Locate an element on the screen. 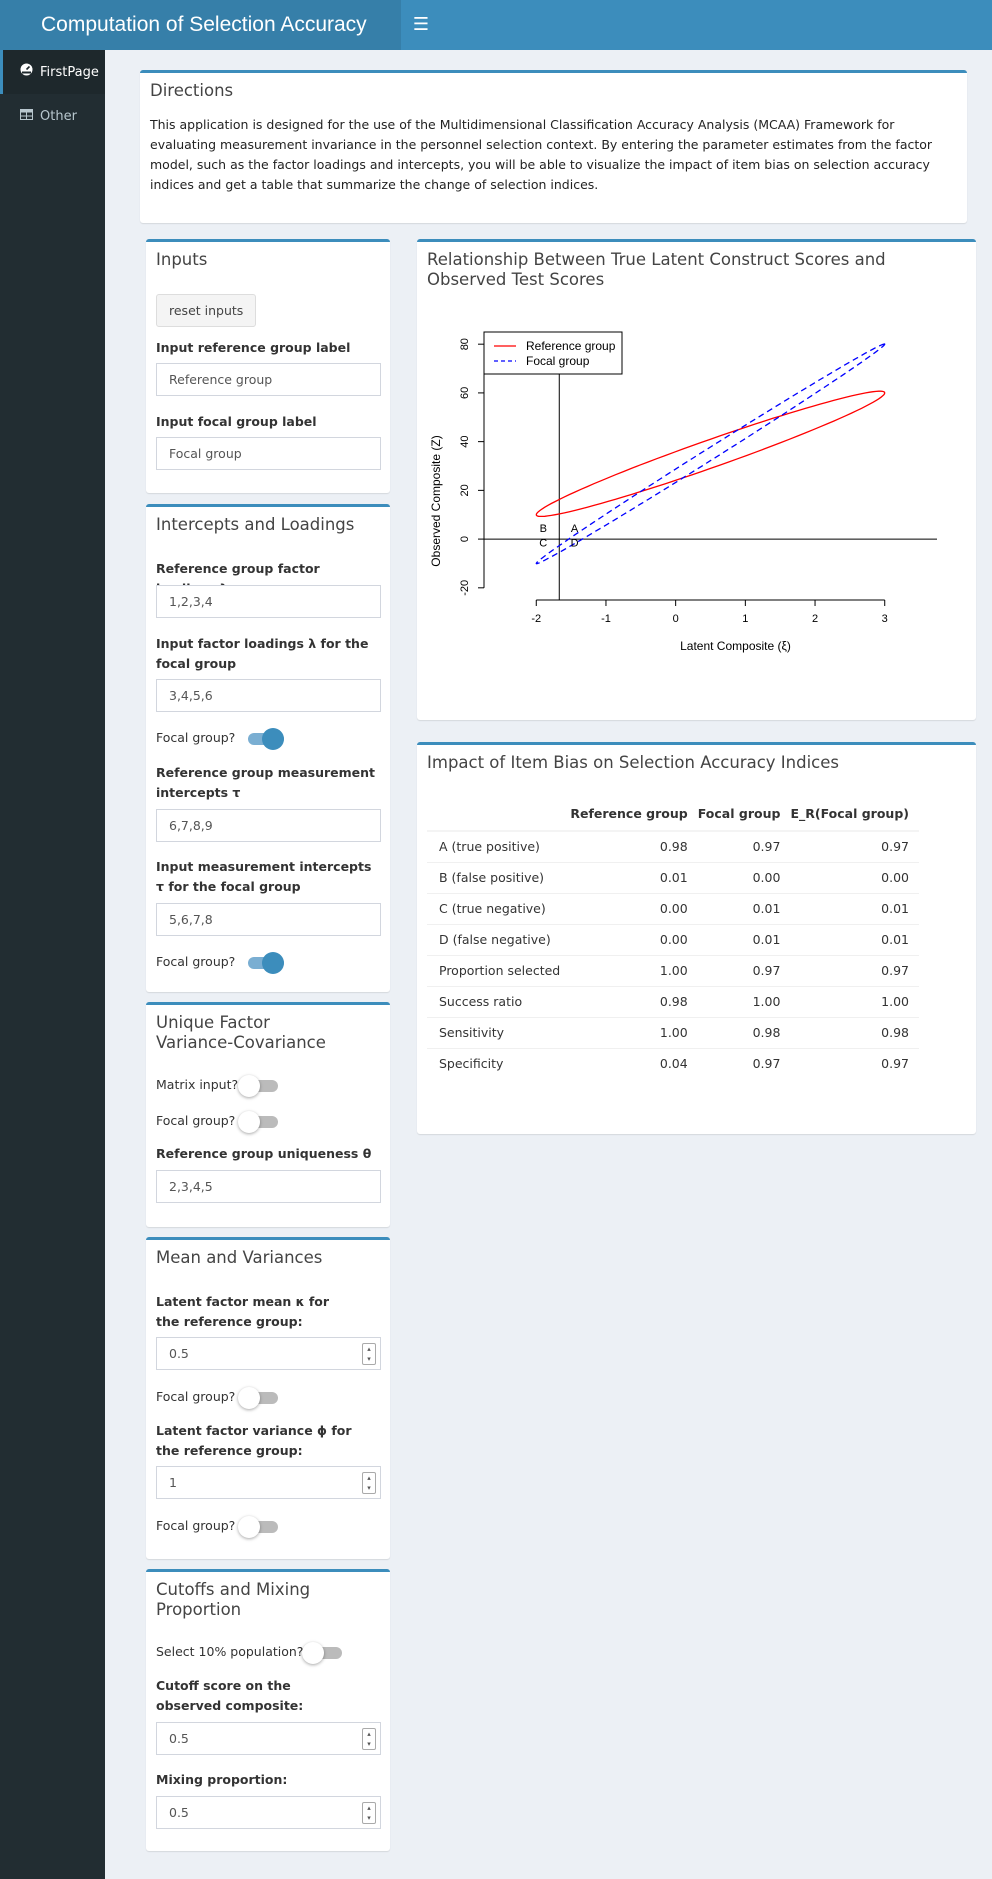 The height and width of the screenshot is (1879, 992). ref-loadings-input: 1,2,3,4 is located at coordinates (268, 601).